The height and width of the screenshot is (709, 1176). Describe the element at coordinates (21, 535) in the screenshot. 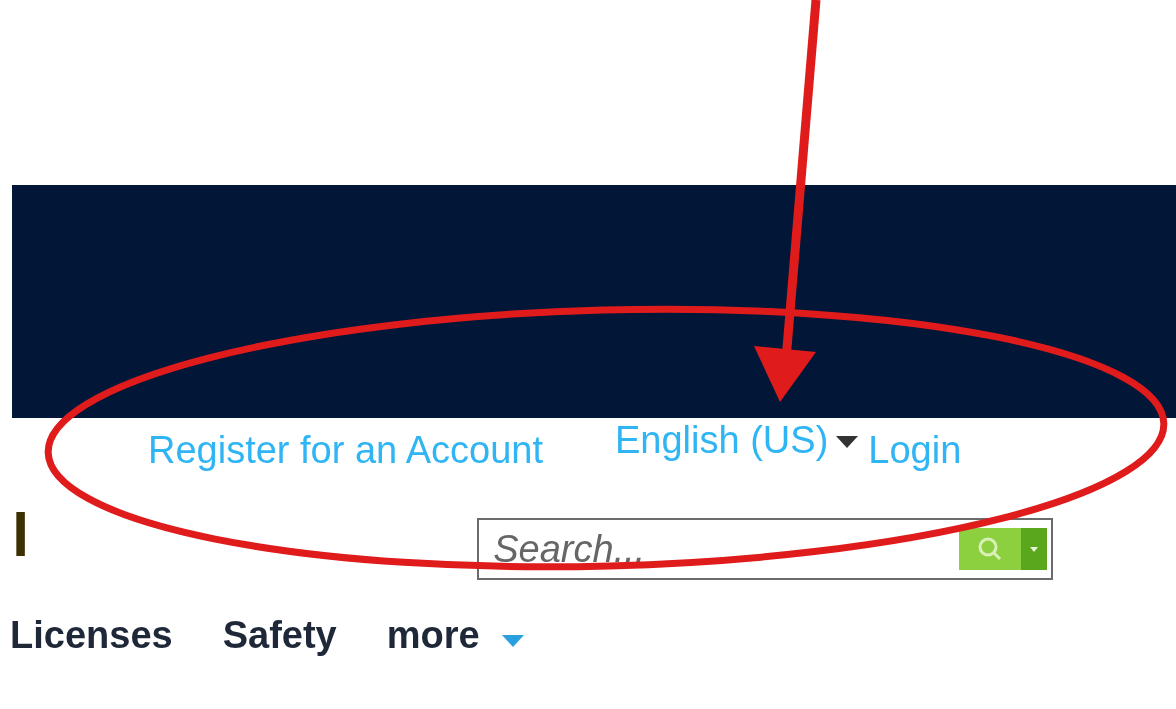

I see `logo-text: l` at that location.